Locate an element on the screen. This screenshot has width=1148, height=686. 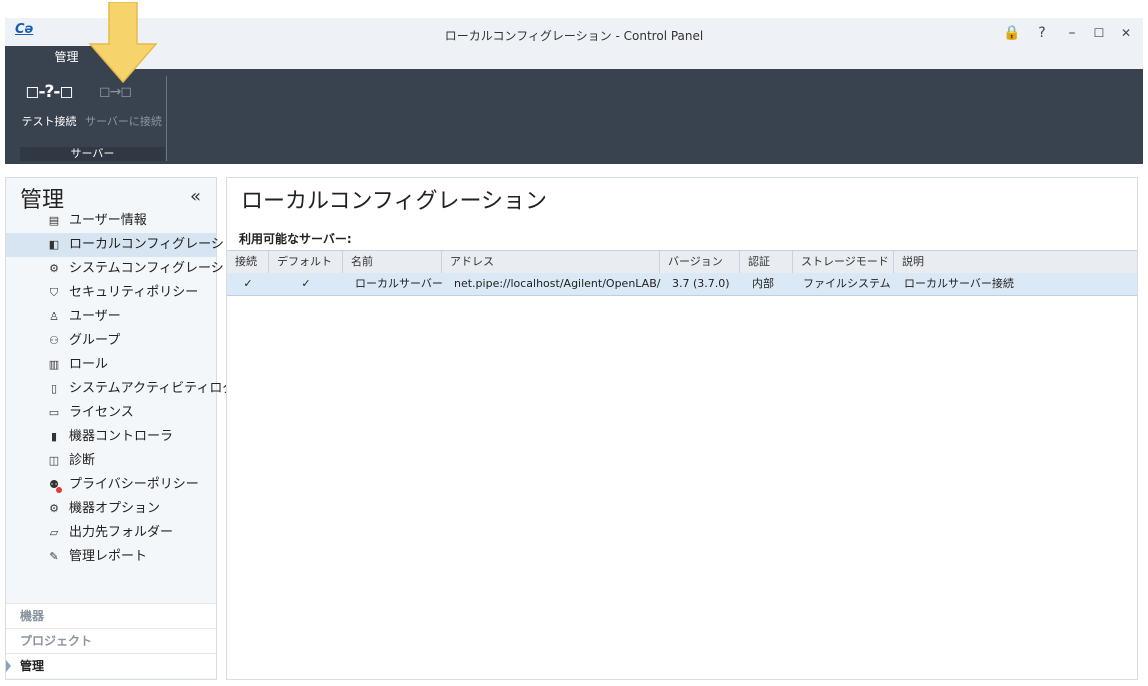
sidebar-item-label: 管理レポート is located at coordinates (108, 556).